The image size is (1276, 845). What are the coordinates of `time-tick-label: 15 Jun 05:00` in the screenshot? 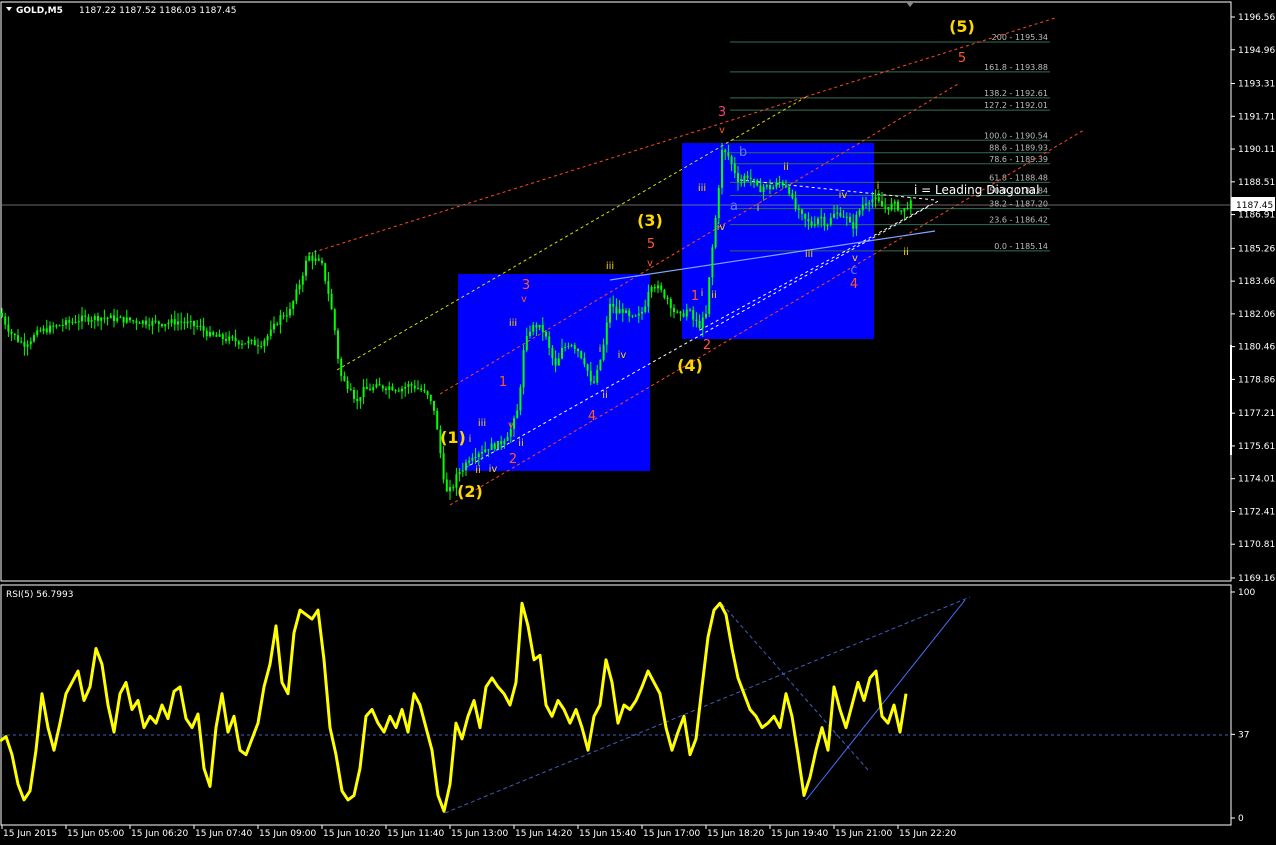 It's located at (95, 834).